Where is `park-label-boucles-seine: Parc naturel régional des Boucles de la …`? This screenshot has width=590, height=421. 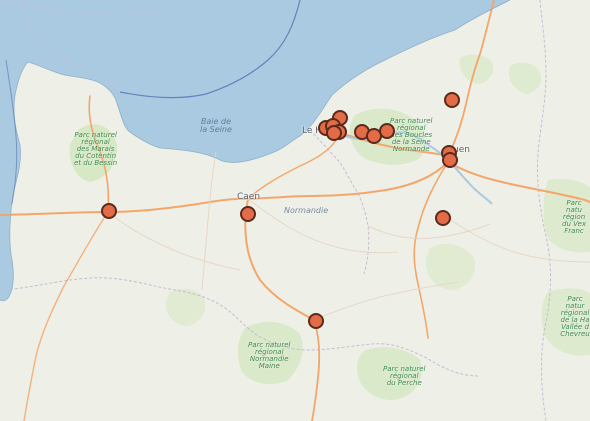
park-label-boucles-seine: Parc naturel régional des Boucles de la … is located at coordinates (411, 135).